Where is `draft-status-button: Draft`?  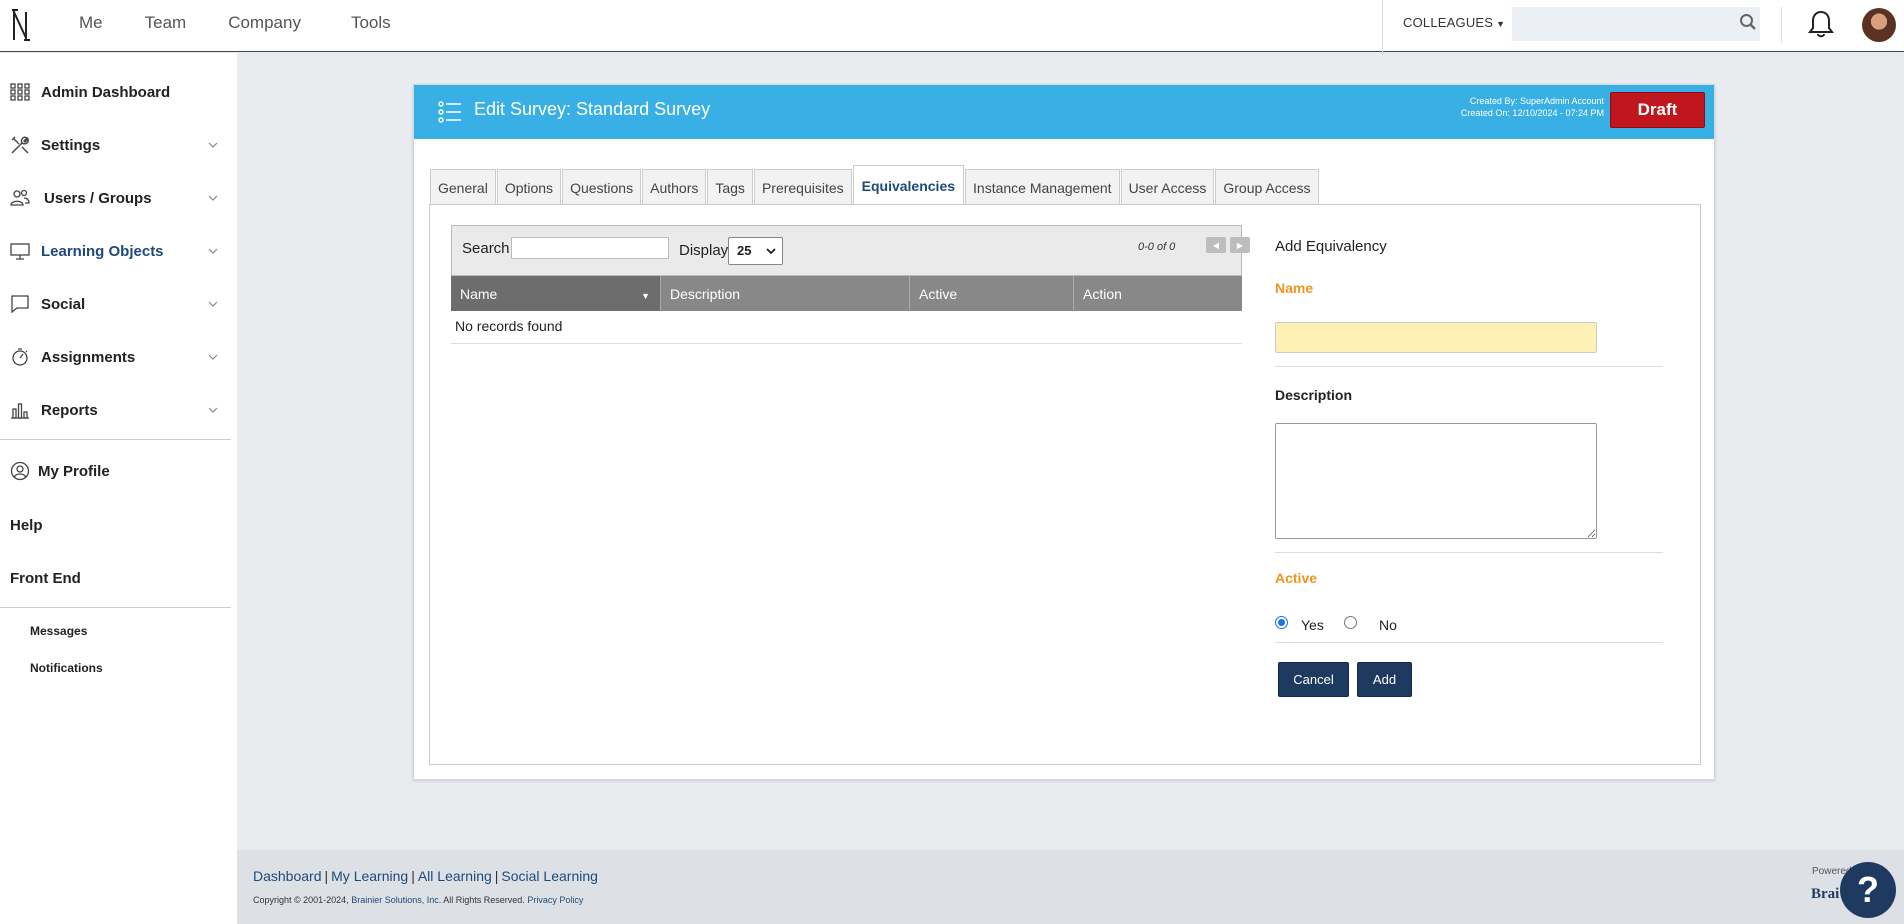
draft-status-button: Draft is located at coordinates (1657, 110).